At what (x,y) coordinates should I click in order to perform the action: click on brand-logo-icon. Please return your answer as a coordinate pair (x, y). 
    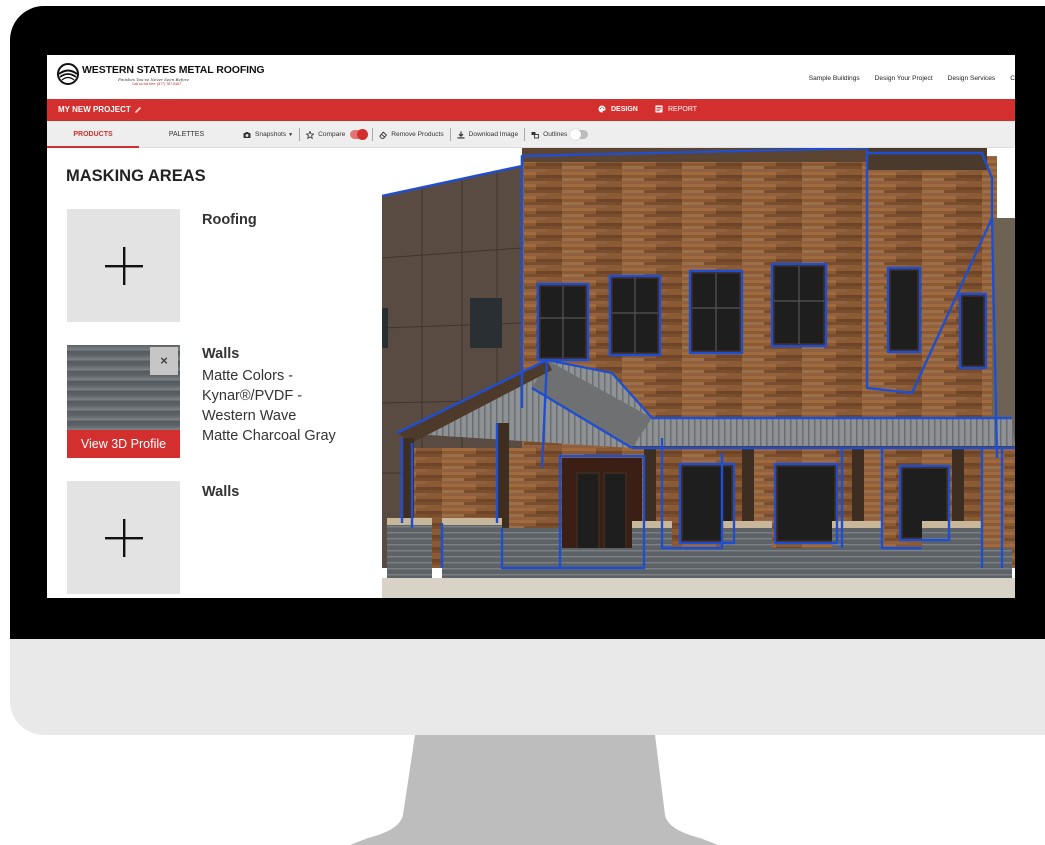
    Looking at the image, I should click on (68, 74).